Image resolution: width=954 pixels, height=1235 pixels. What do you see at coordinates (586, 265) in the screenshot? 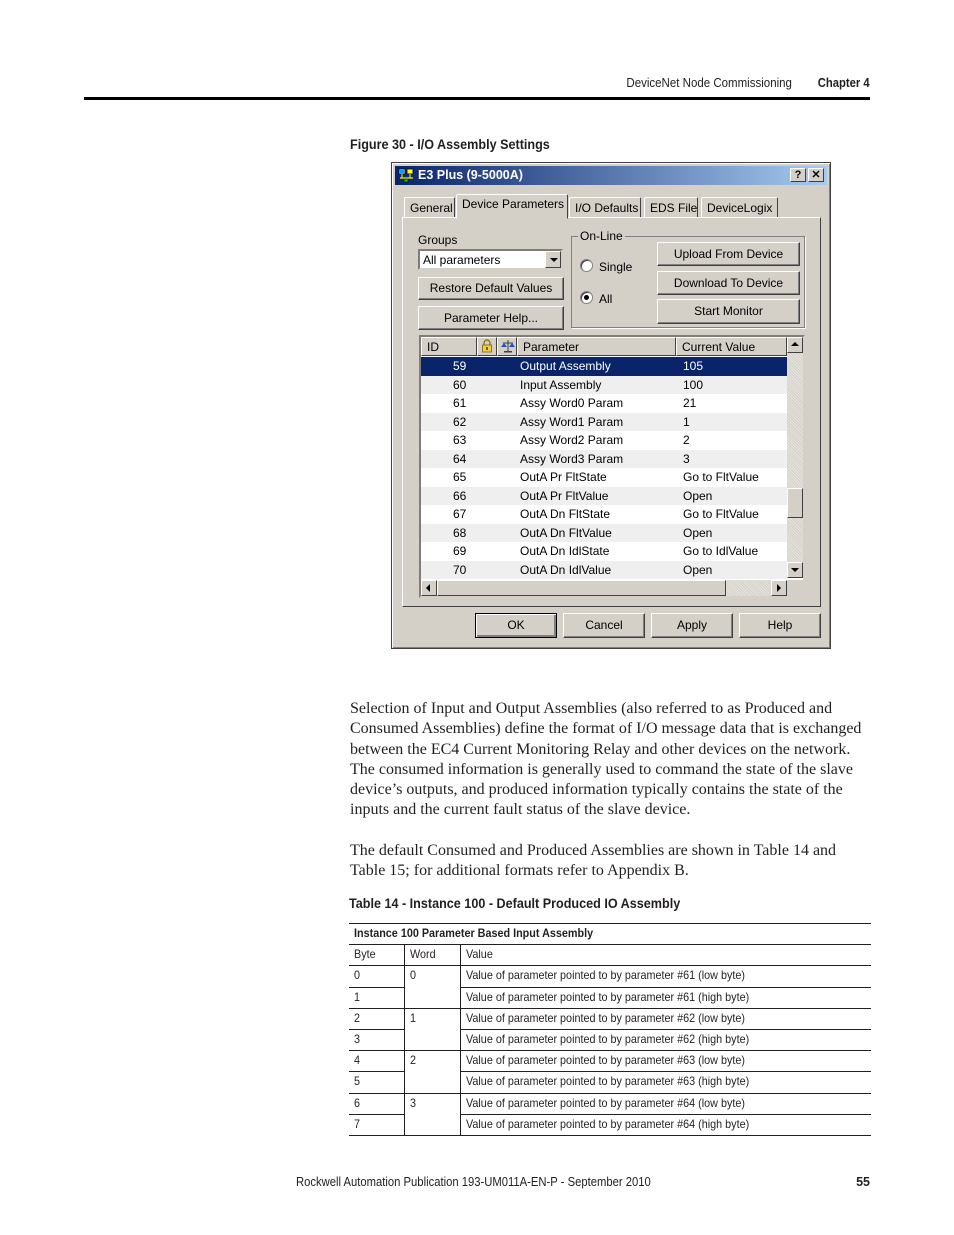
I see `radio-single` at bounding box center [586, 265].